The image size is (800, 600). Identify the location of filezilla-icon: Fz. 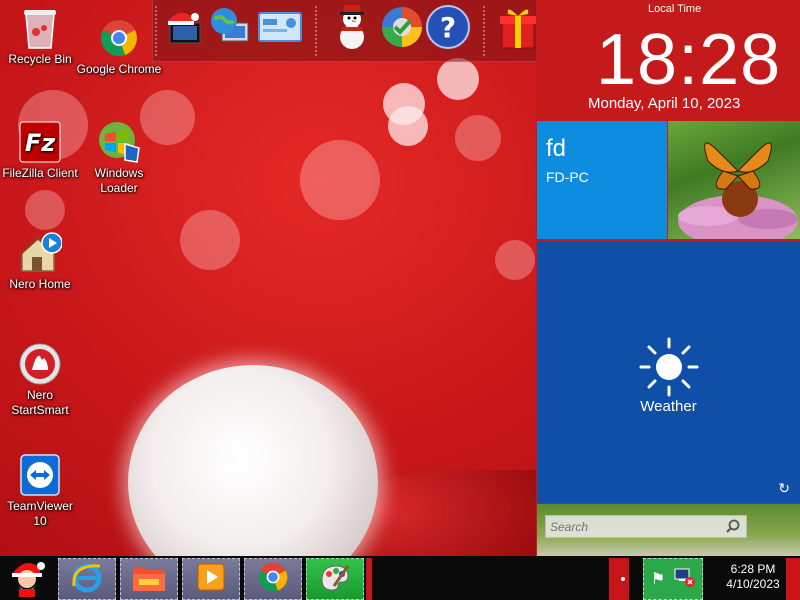
(40, 142).